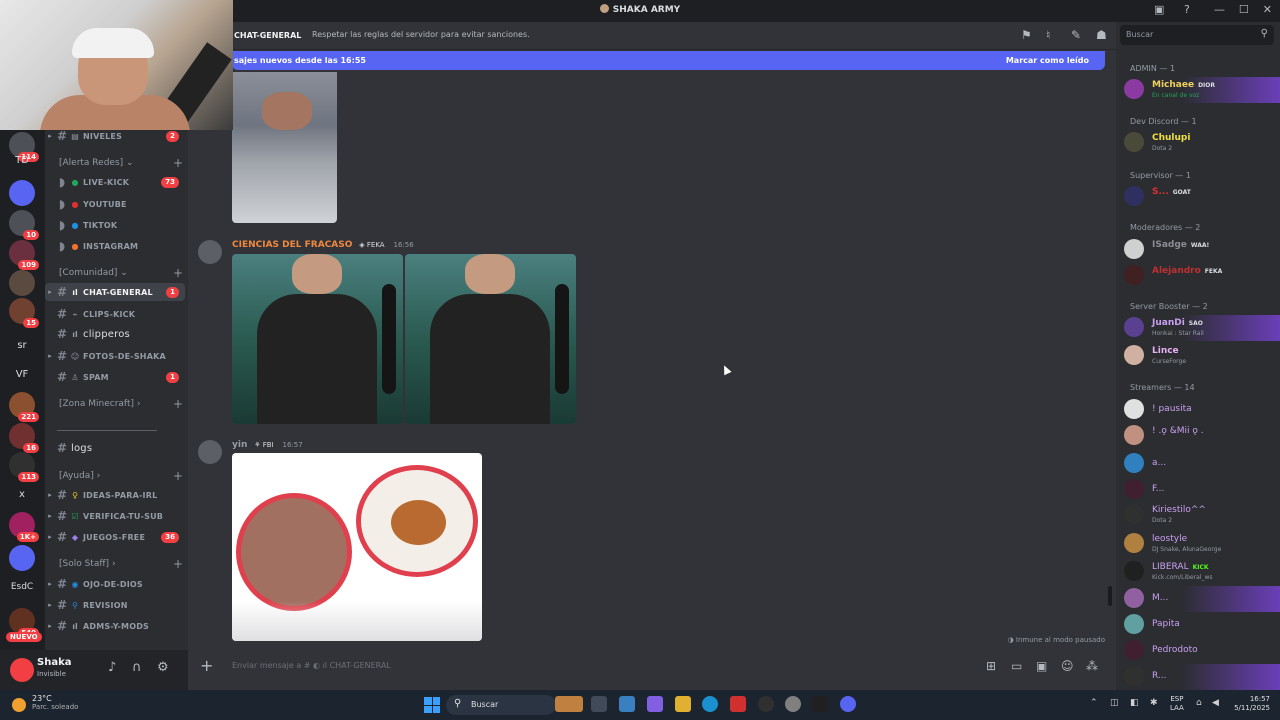 The height and width of the screenshot is (720, 1280). I want to click on file-explorer-icon, so click(683, 704).